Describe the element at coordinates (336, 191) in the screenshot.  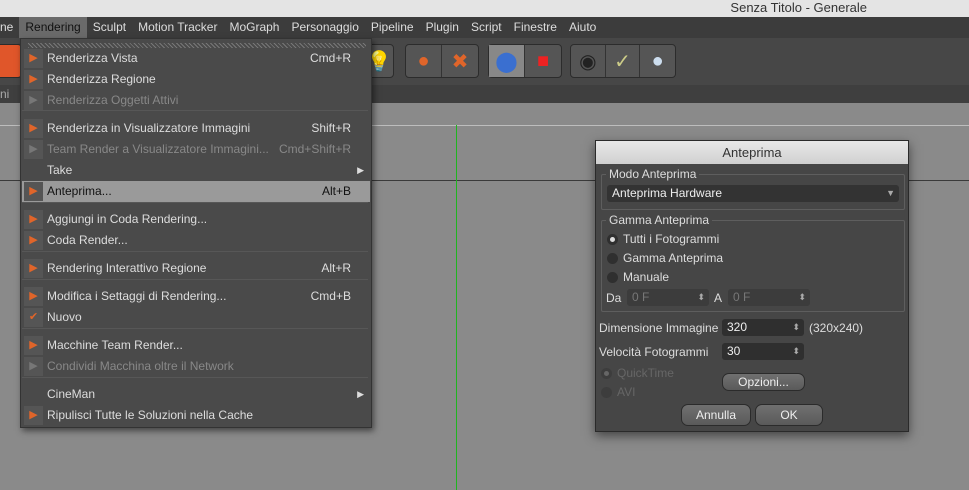
I see `menu-item-shortcut: Alt+B` at that location.